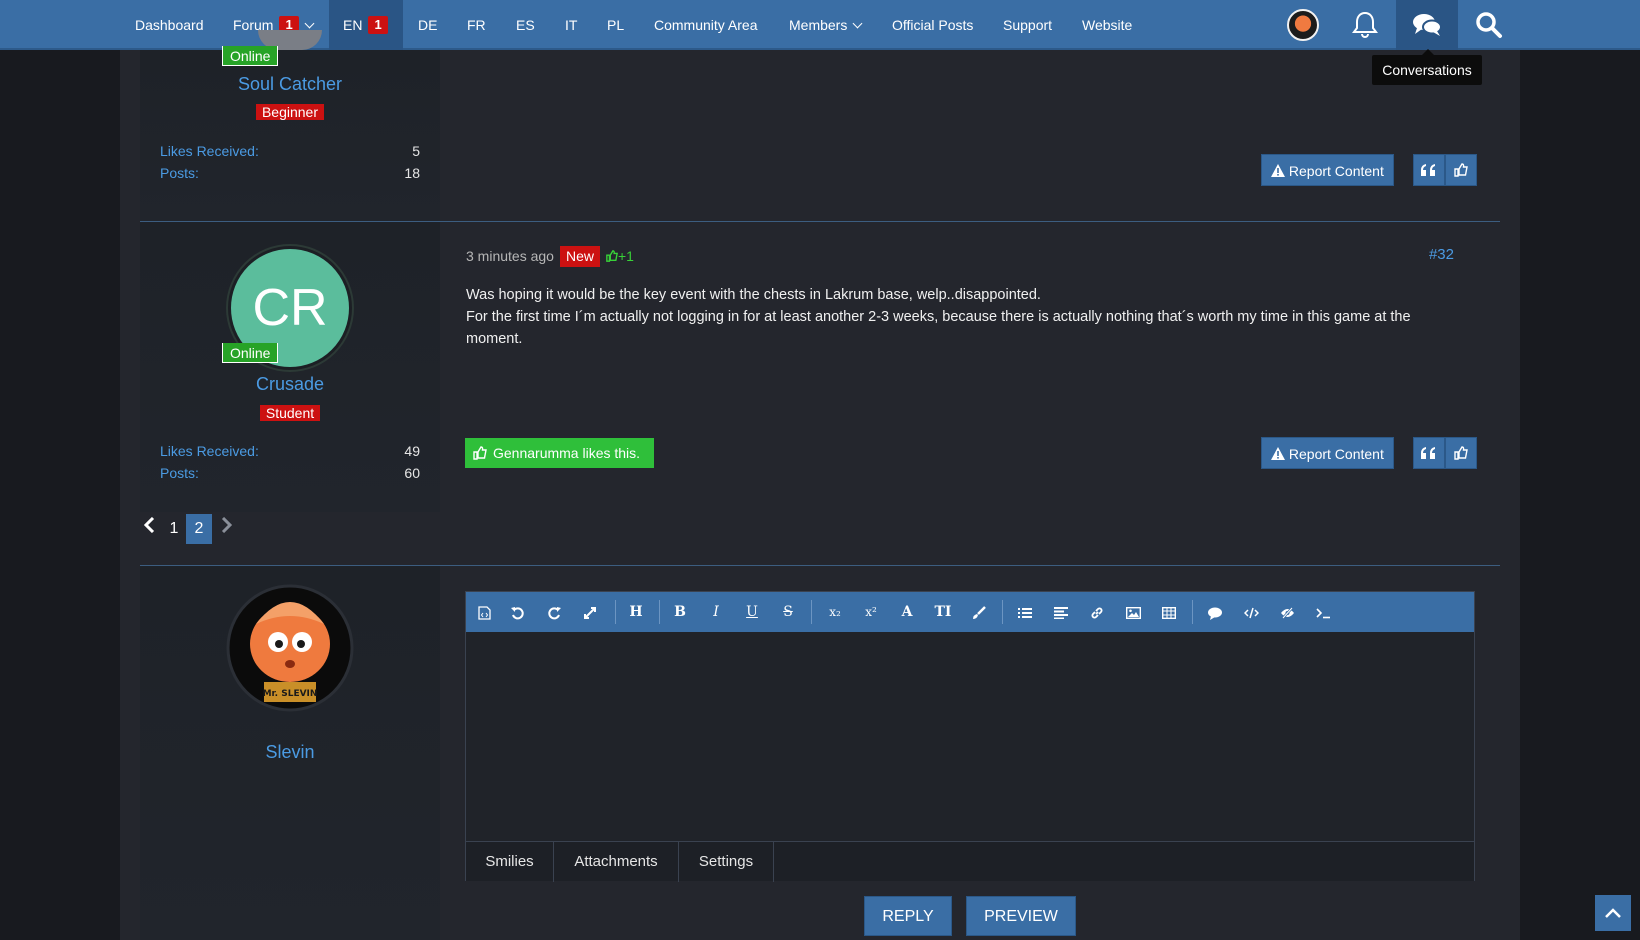 Image resolution: width=1640 pixels, height=940 pixels. I want to click on pagination-page-1: 1, so click(174, 529).